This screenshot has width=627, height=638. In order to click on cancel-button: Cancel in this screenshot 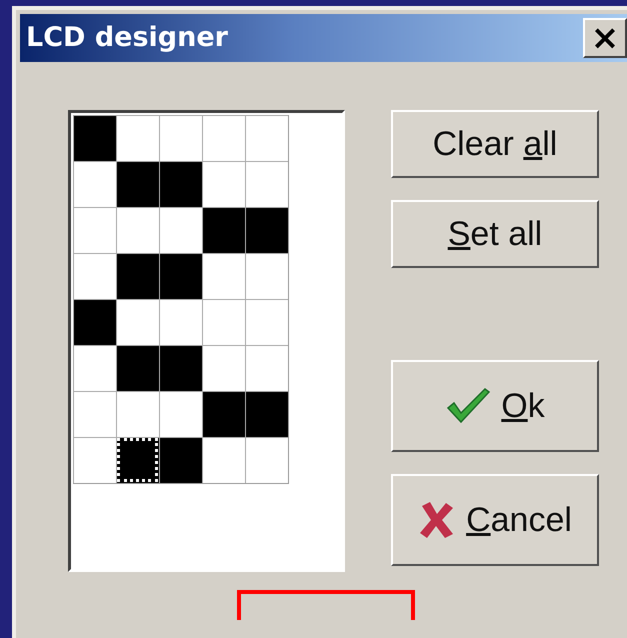, I will do `click(495, 520)`.